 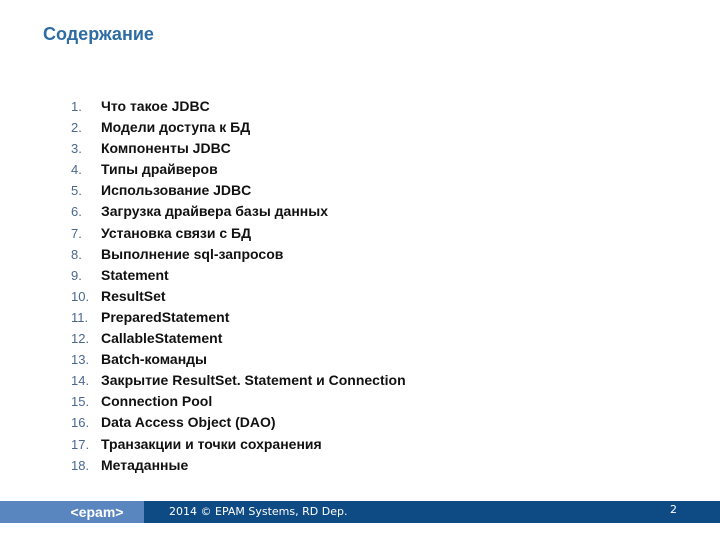 What do you see at coordinates (673, 509) in the screenshot?
I see `page-number: 2` at bounding box center [673, 509].